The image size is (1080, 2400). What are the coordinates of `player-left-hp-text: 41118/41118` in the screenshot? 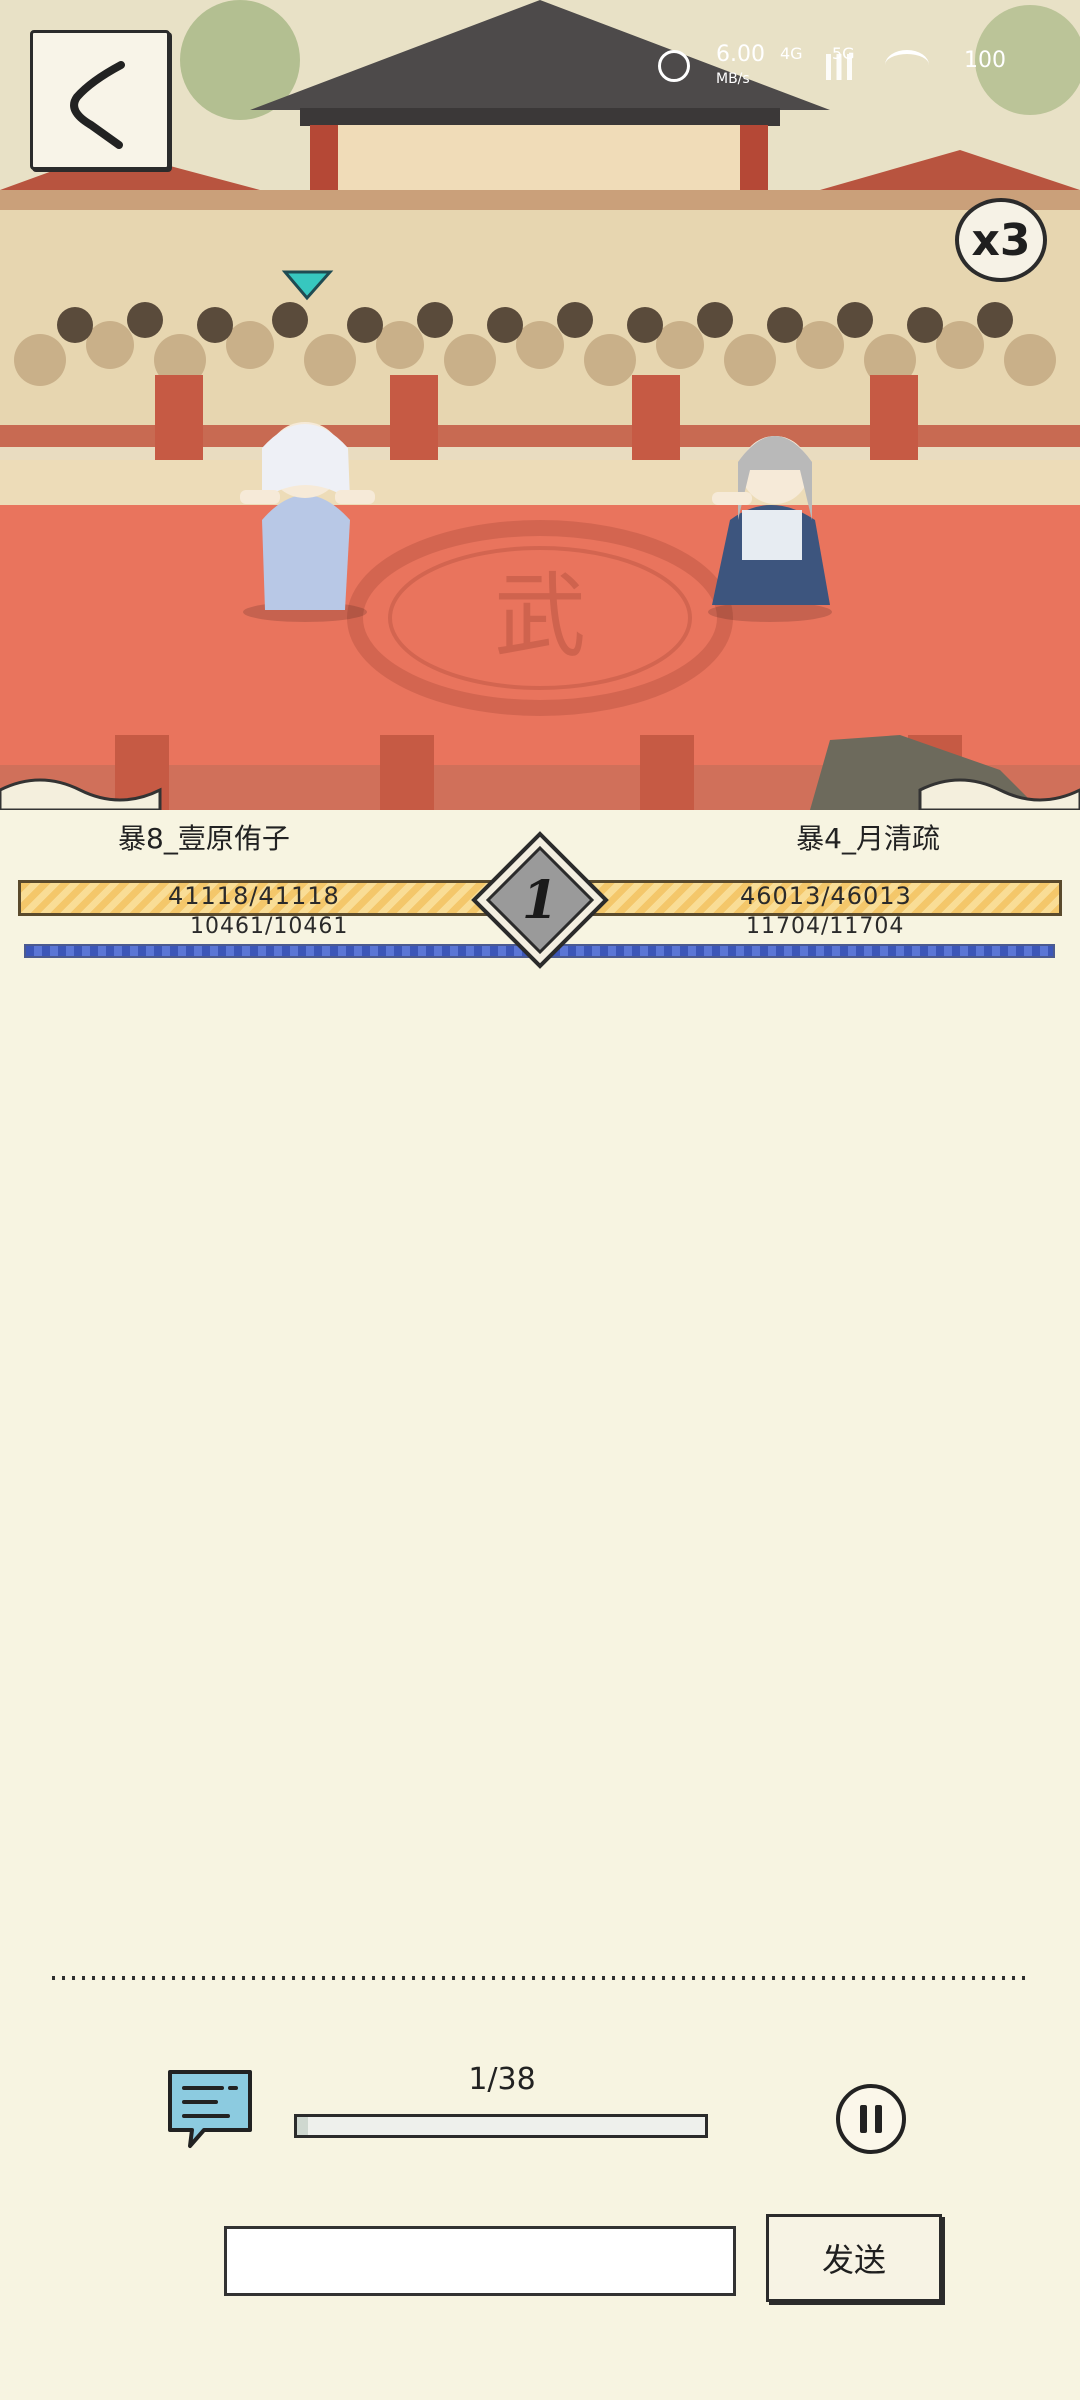 It's located at (254, 896).